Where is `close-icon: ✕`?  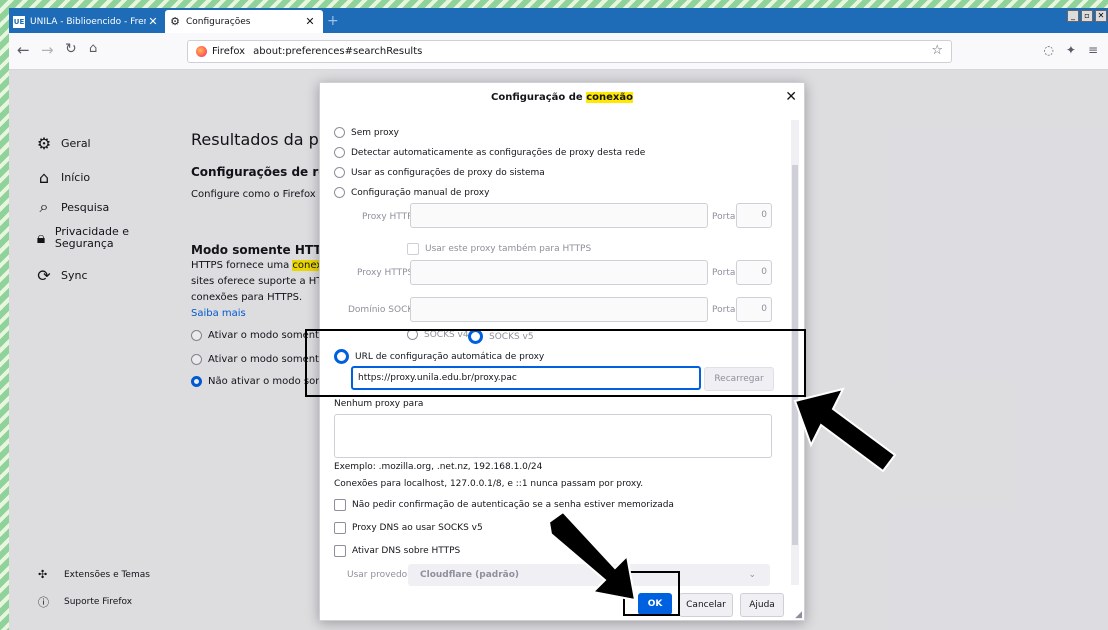
close-icon: ✕ is located at coordinates (791, 97).